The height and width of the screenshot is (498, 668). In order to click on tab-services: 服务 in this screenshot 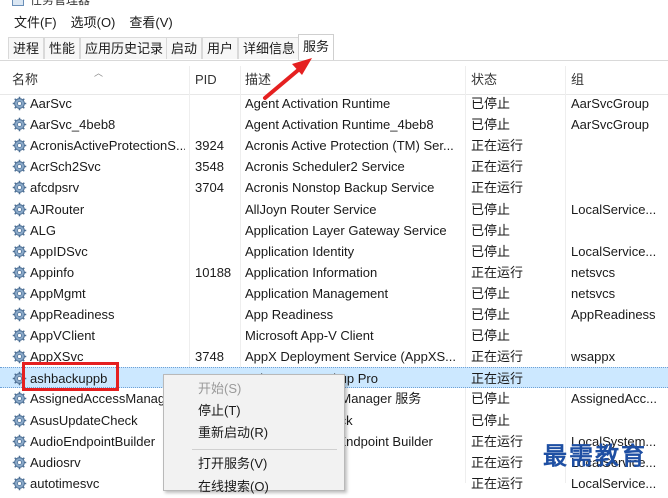, I will do `click(316, 47)`.